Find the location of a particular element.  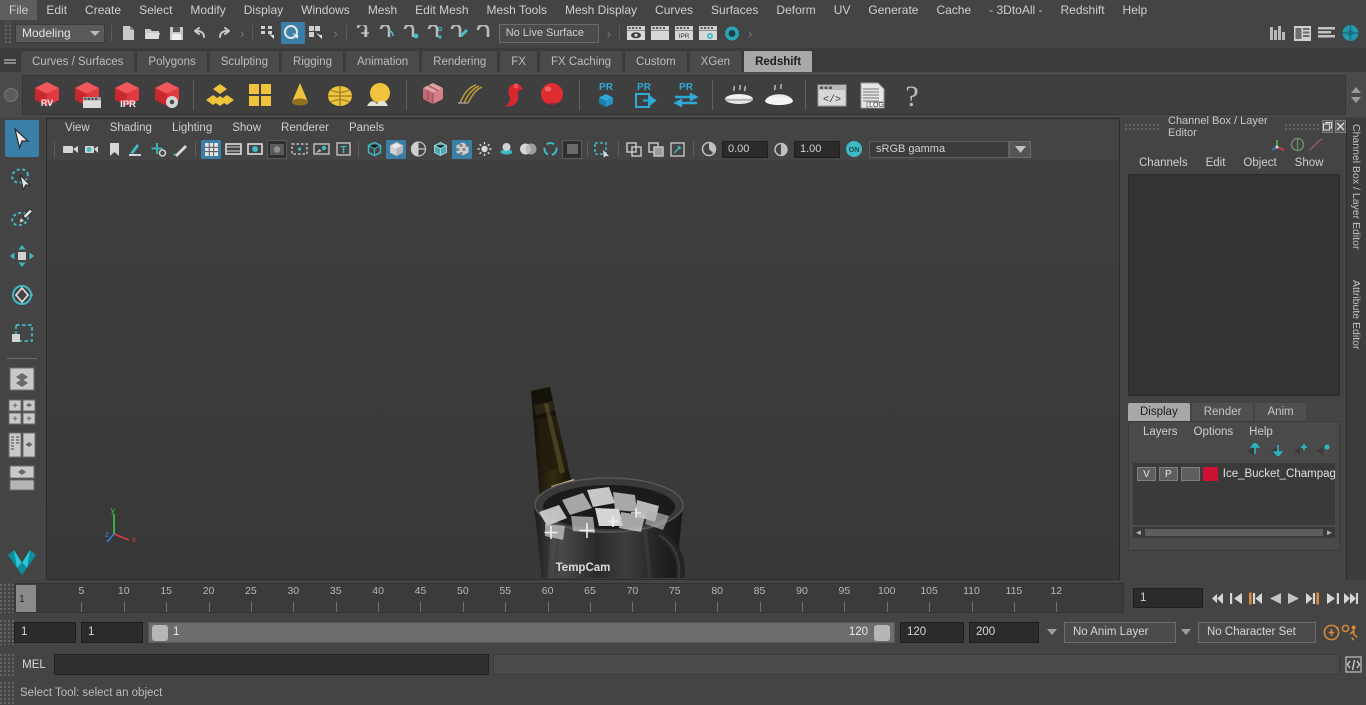

isolate-select-icon is located at coordinates (603, 149).